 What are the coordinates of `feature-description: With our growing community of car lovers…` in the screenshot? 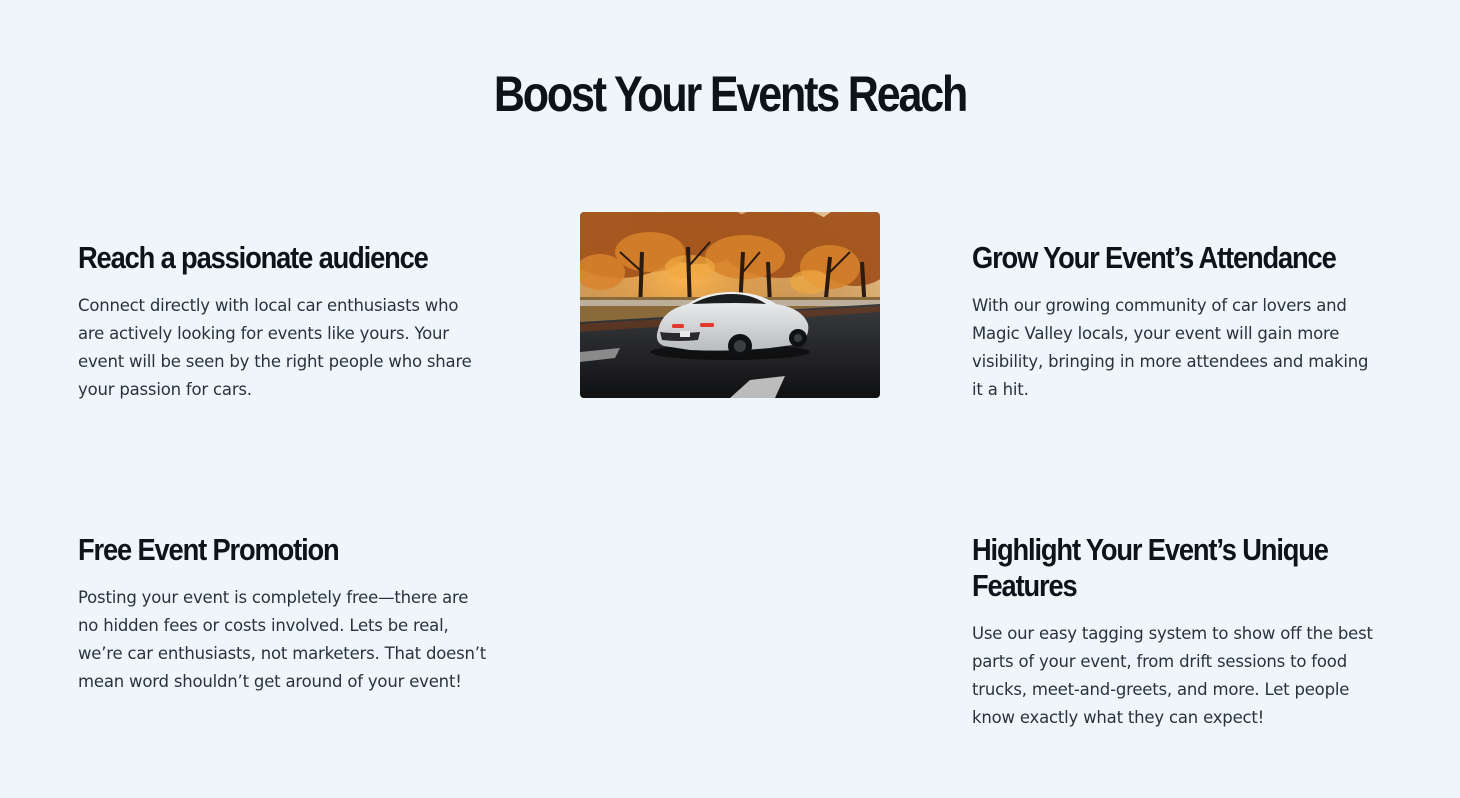 It's located at (1170, 347).